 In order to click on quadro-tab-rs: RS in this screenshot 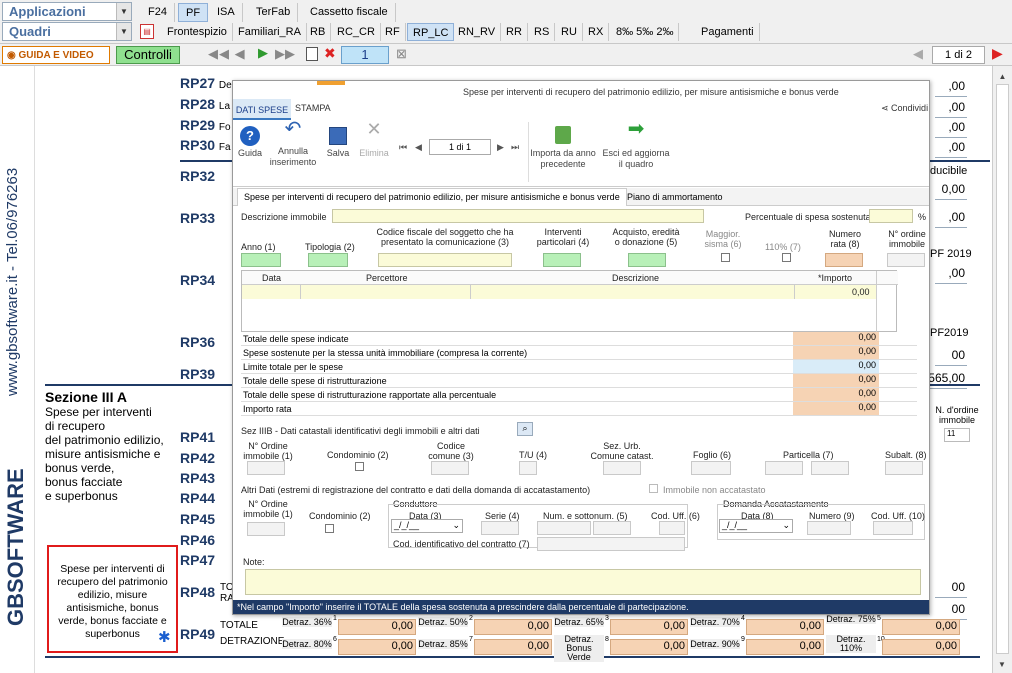, I will do `click(542, 32)`.